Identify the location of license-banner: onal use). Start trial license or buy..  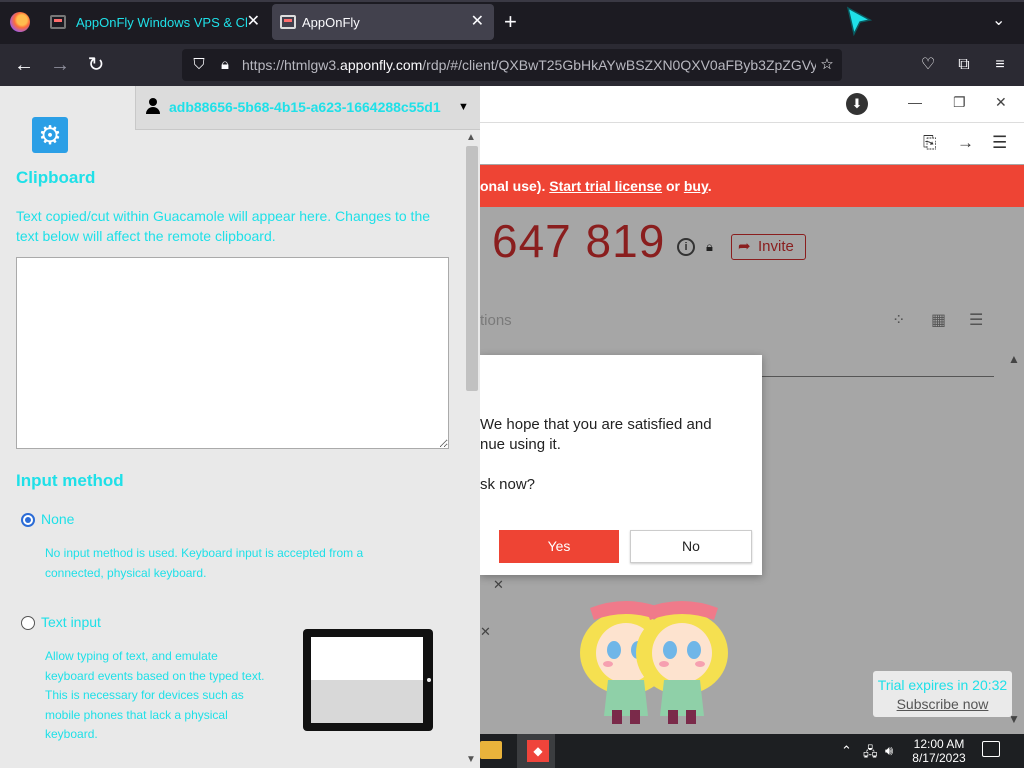
(752, 186).